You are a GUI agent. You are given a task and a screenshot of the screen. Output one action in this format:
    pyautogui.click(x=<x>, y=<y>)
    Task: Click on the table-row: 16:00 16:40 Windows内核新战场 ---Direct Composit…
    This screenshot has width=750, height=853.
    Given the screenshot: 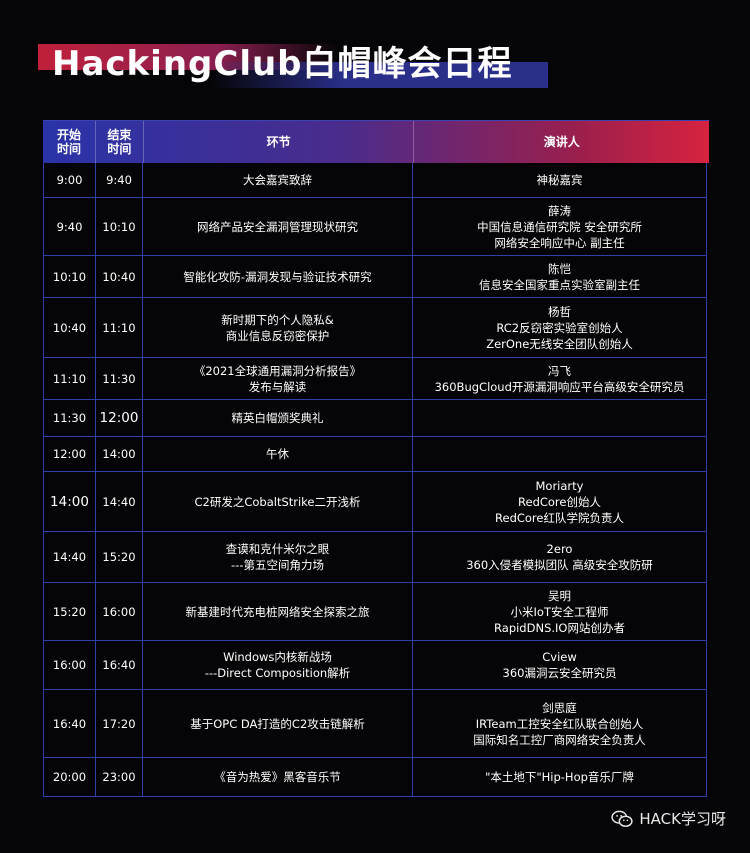 What is the action you would take?
    pyautogui.click(x=375, y=665)
    